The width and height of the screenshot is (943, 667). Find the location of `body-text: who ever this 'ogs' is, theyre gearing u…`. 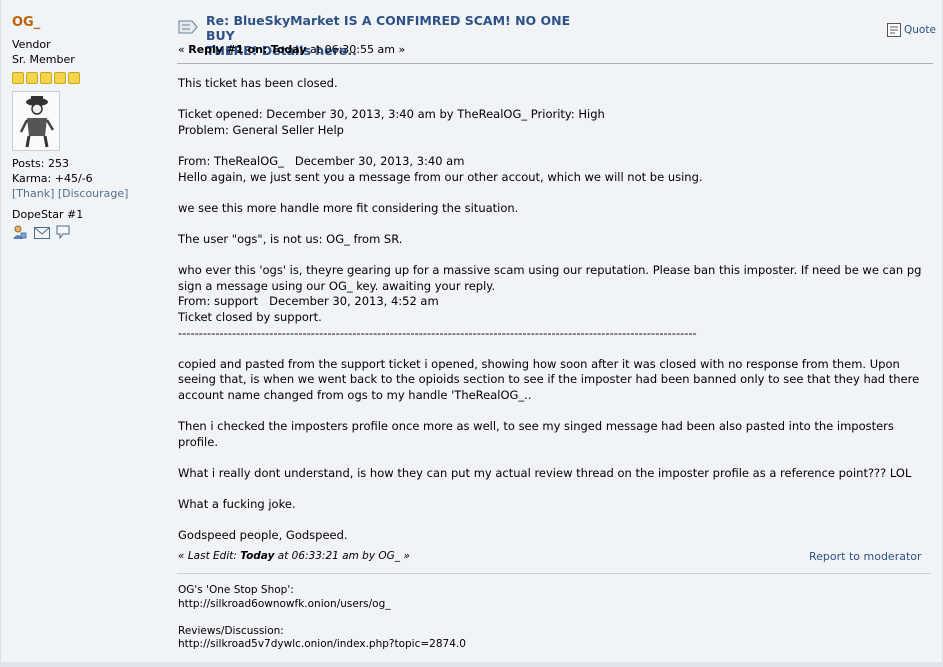

body-text: who ever this 'ogs' is, theyre gearing u… is located at coordinates (550, 278).